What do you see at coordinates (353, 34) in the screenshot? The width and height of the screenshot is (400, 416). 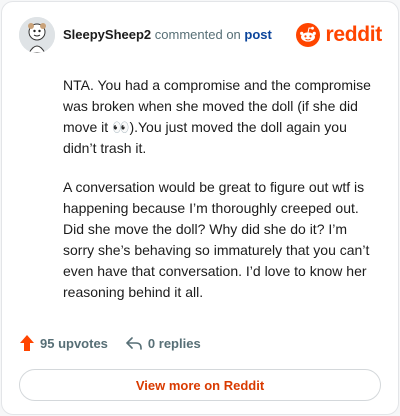 I see `reddit-wordmark: reddit` at bounding box center [353, 34].